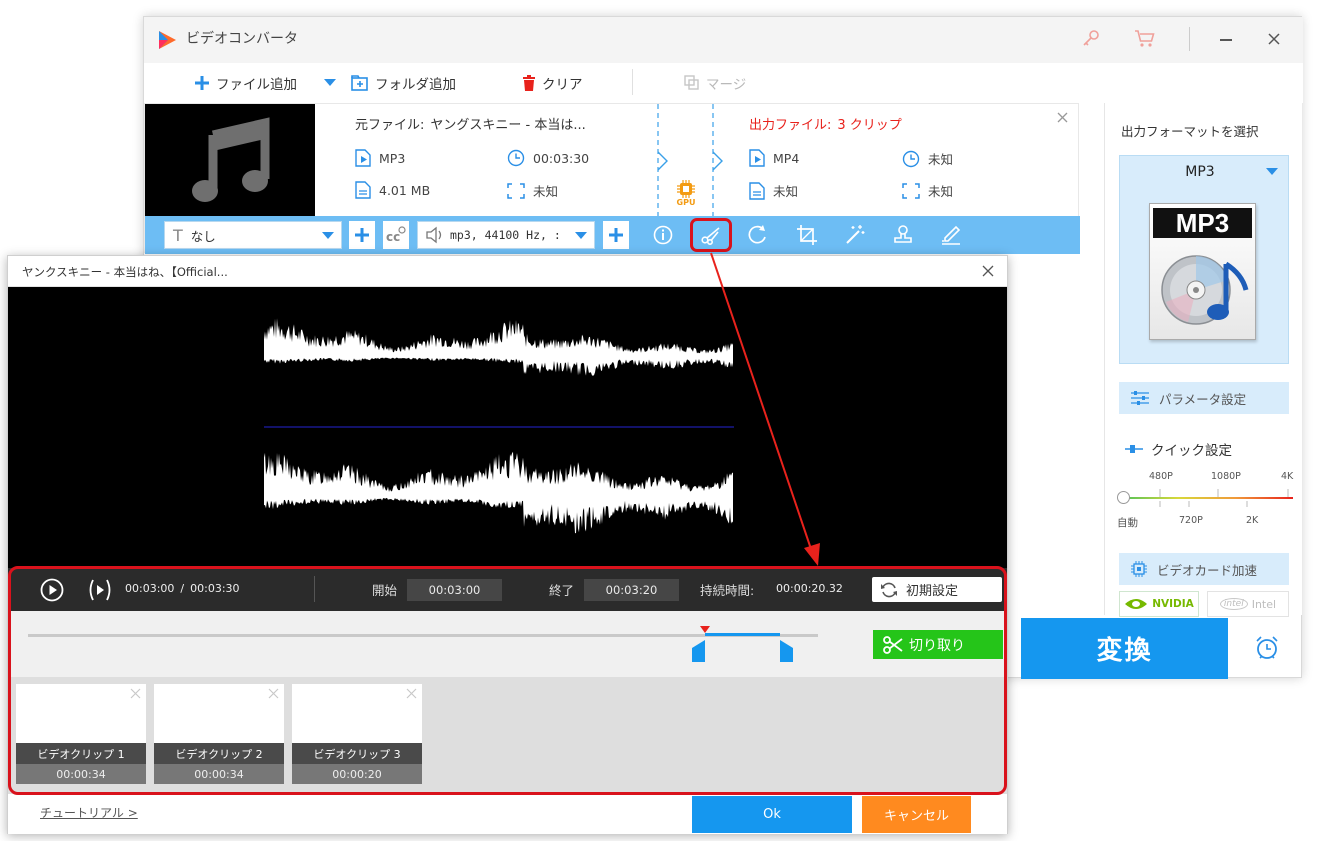 The width and height of the screenshot is (1320, 841). I want to click on source-duration: 00:03:30, so click(548, 158).